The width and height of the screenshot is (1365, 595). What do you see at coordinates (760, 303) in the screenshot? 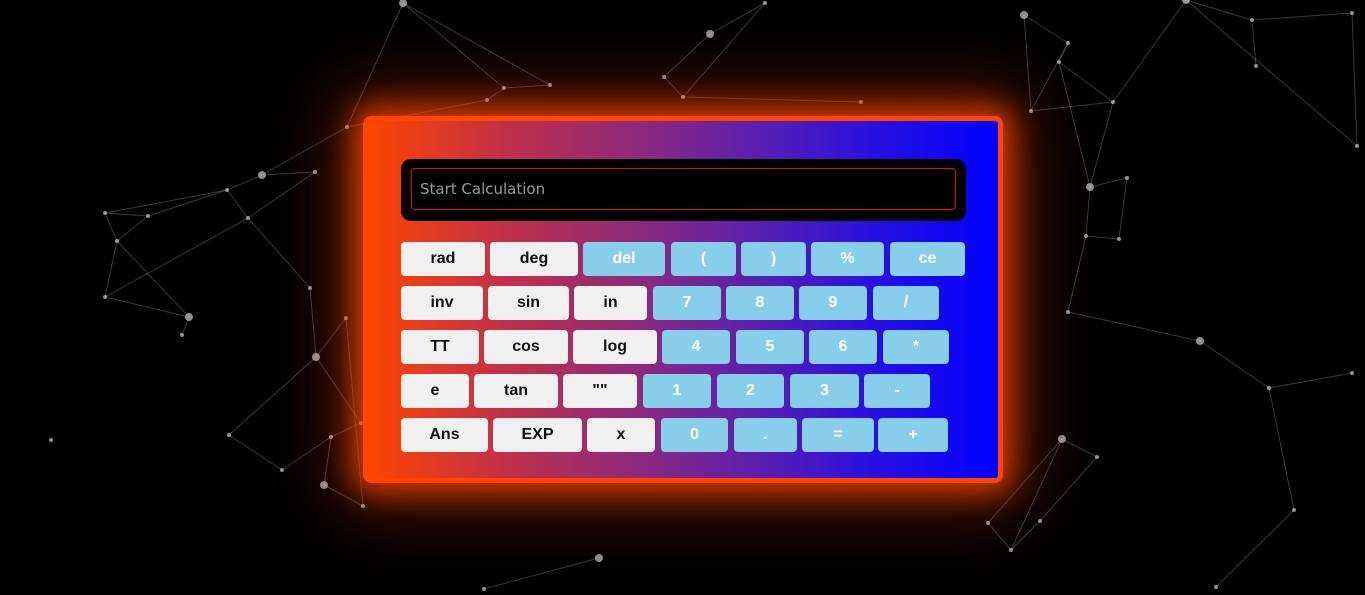
I see `digit-8-button: 8` at bounding box center [760, 303].